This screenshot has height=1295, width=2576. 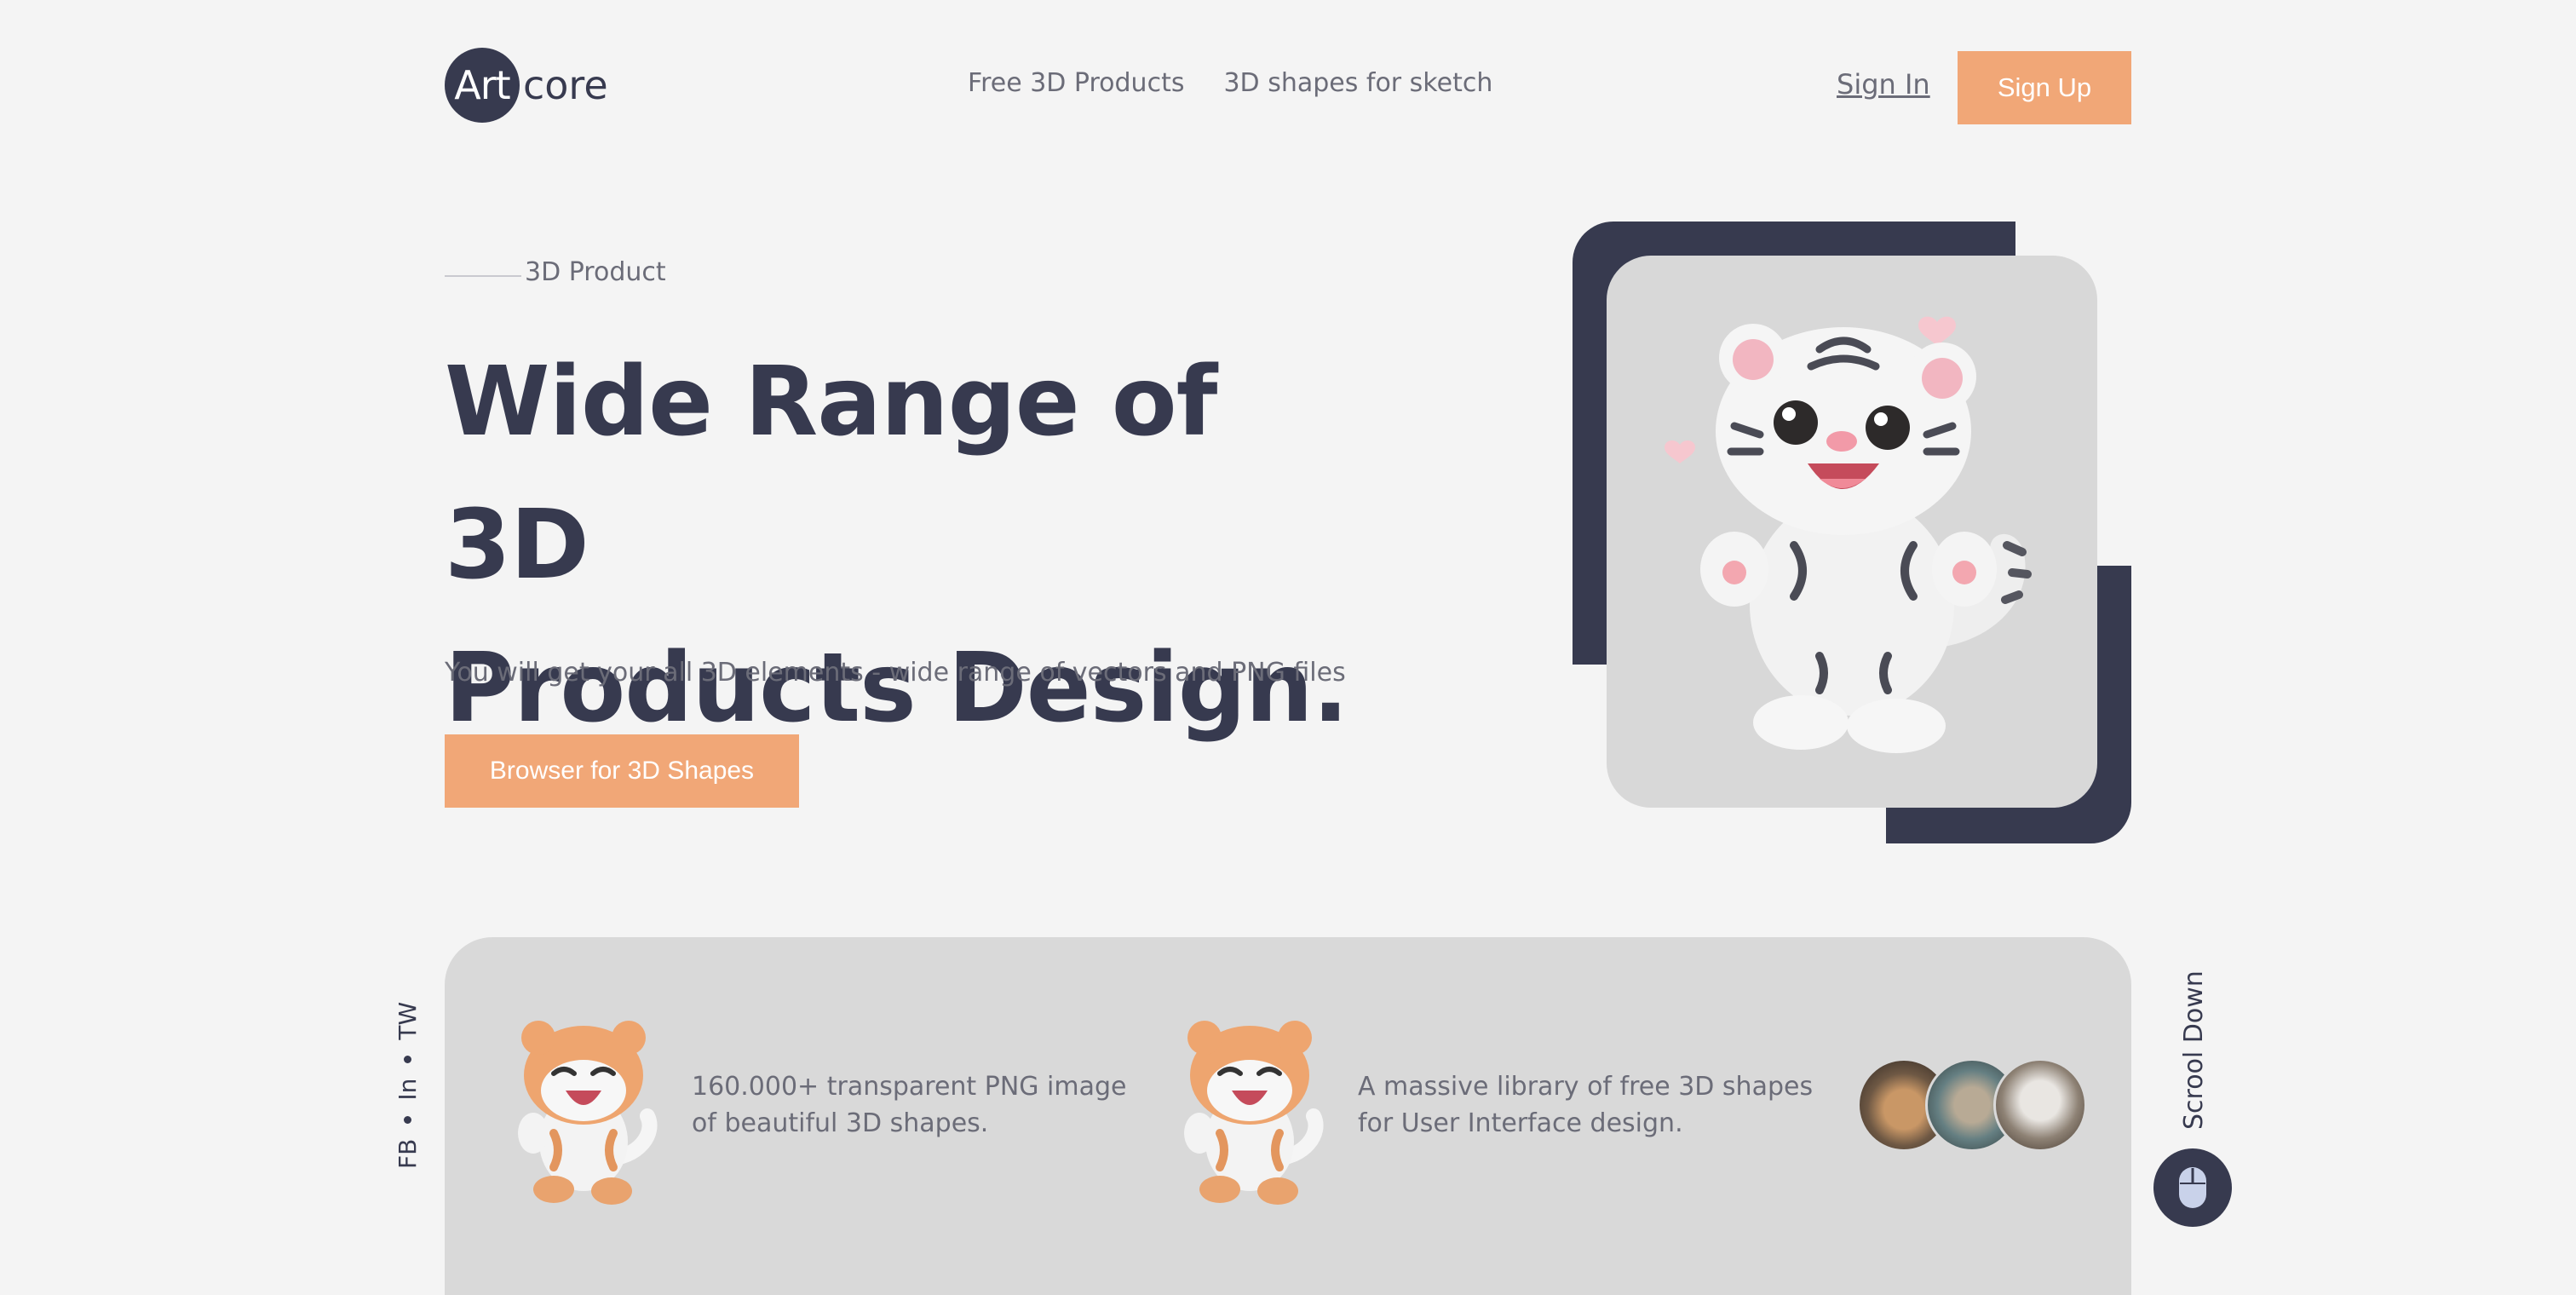 What do you see at coordinates (408, 1021) in the screenshot?
I see `twitter-link: TW` at bounding box center [408, 1021].